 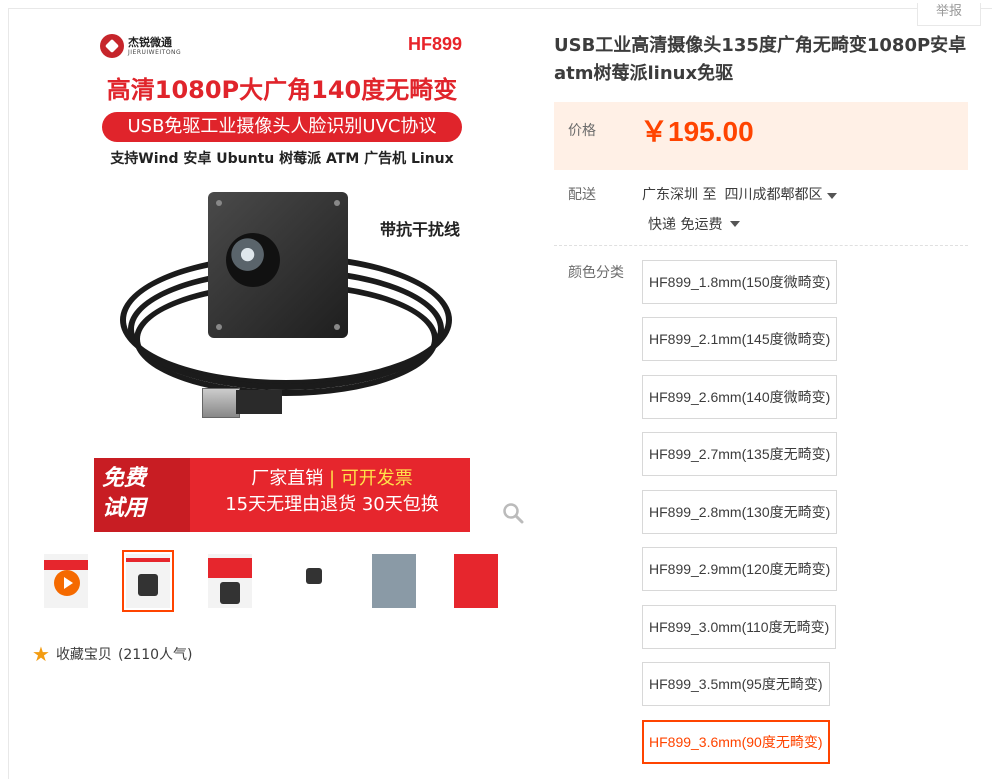 I want to click on thumbnail-selected, so click(x=148, y=581).